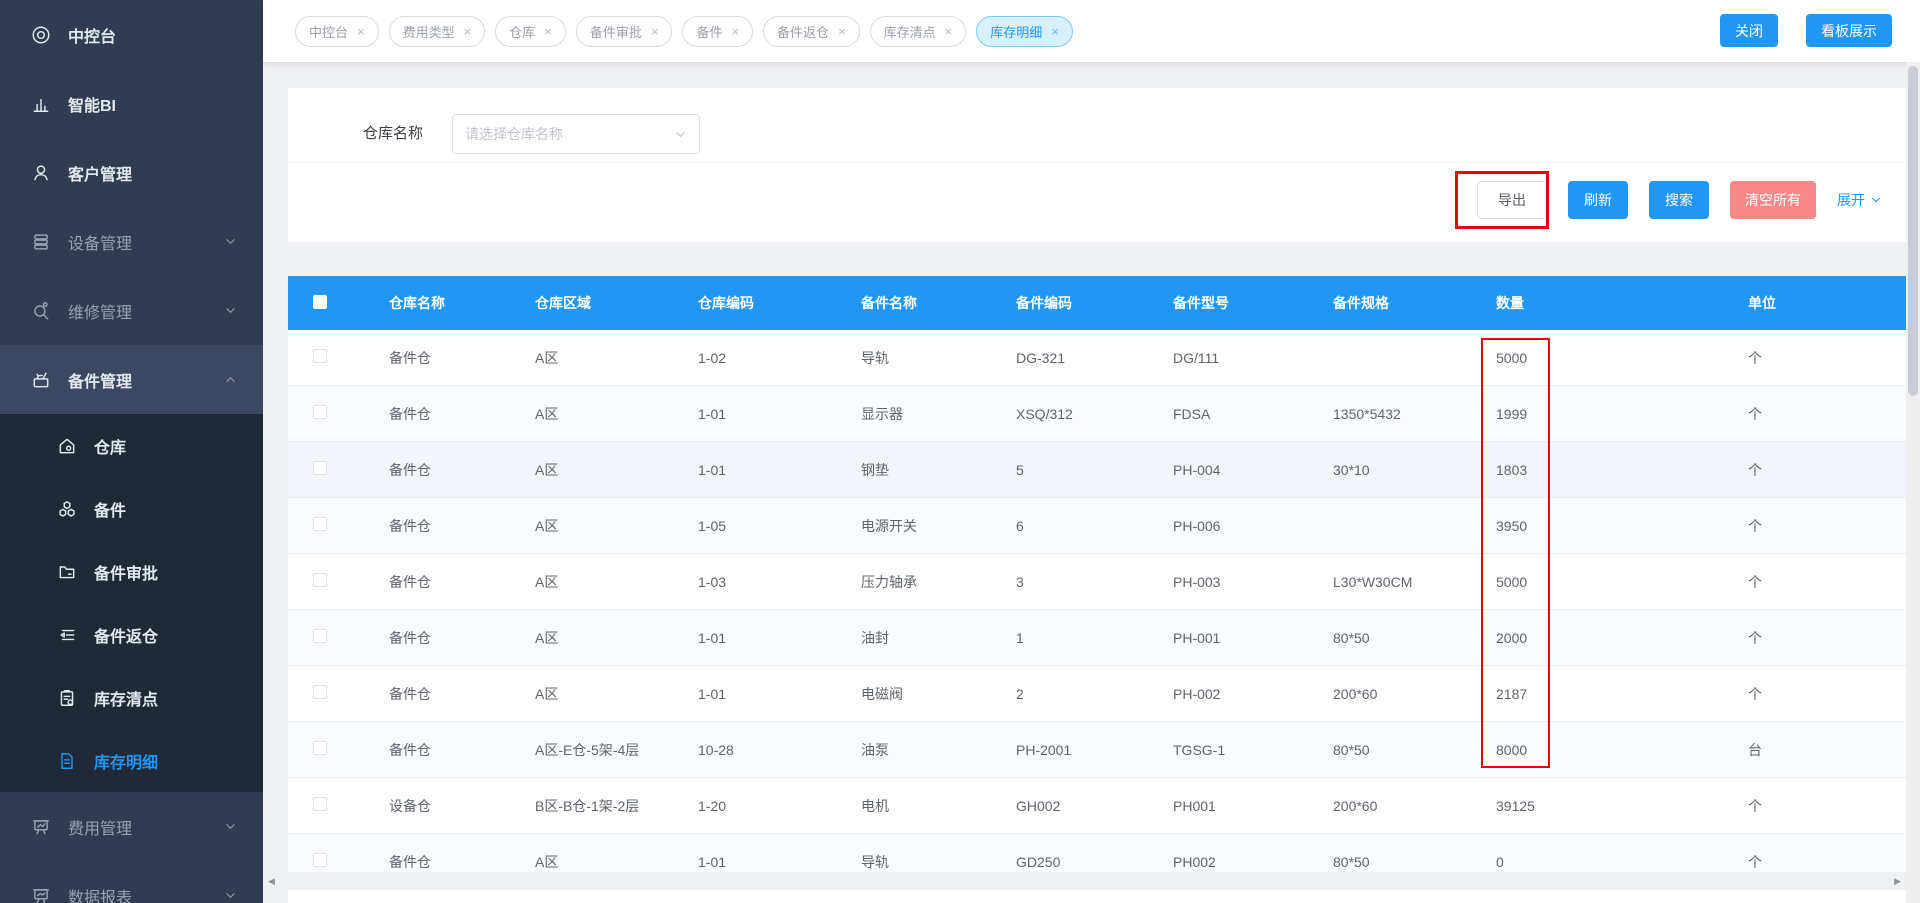 Image resolution: width=1920 pixels, height=903 pixels. Describe the element at coordinates (1849, 30) in the screenshot. I see `board-display-button: 看板展示` at that location.